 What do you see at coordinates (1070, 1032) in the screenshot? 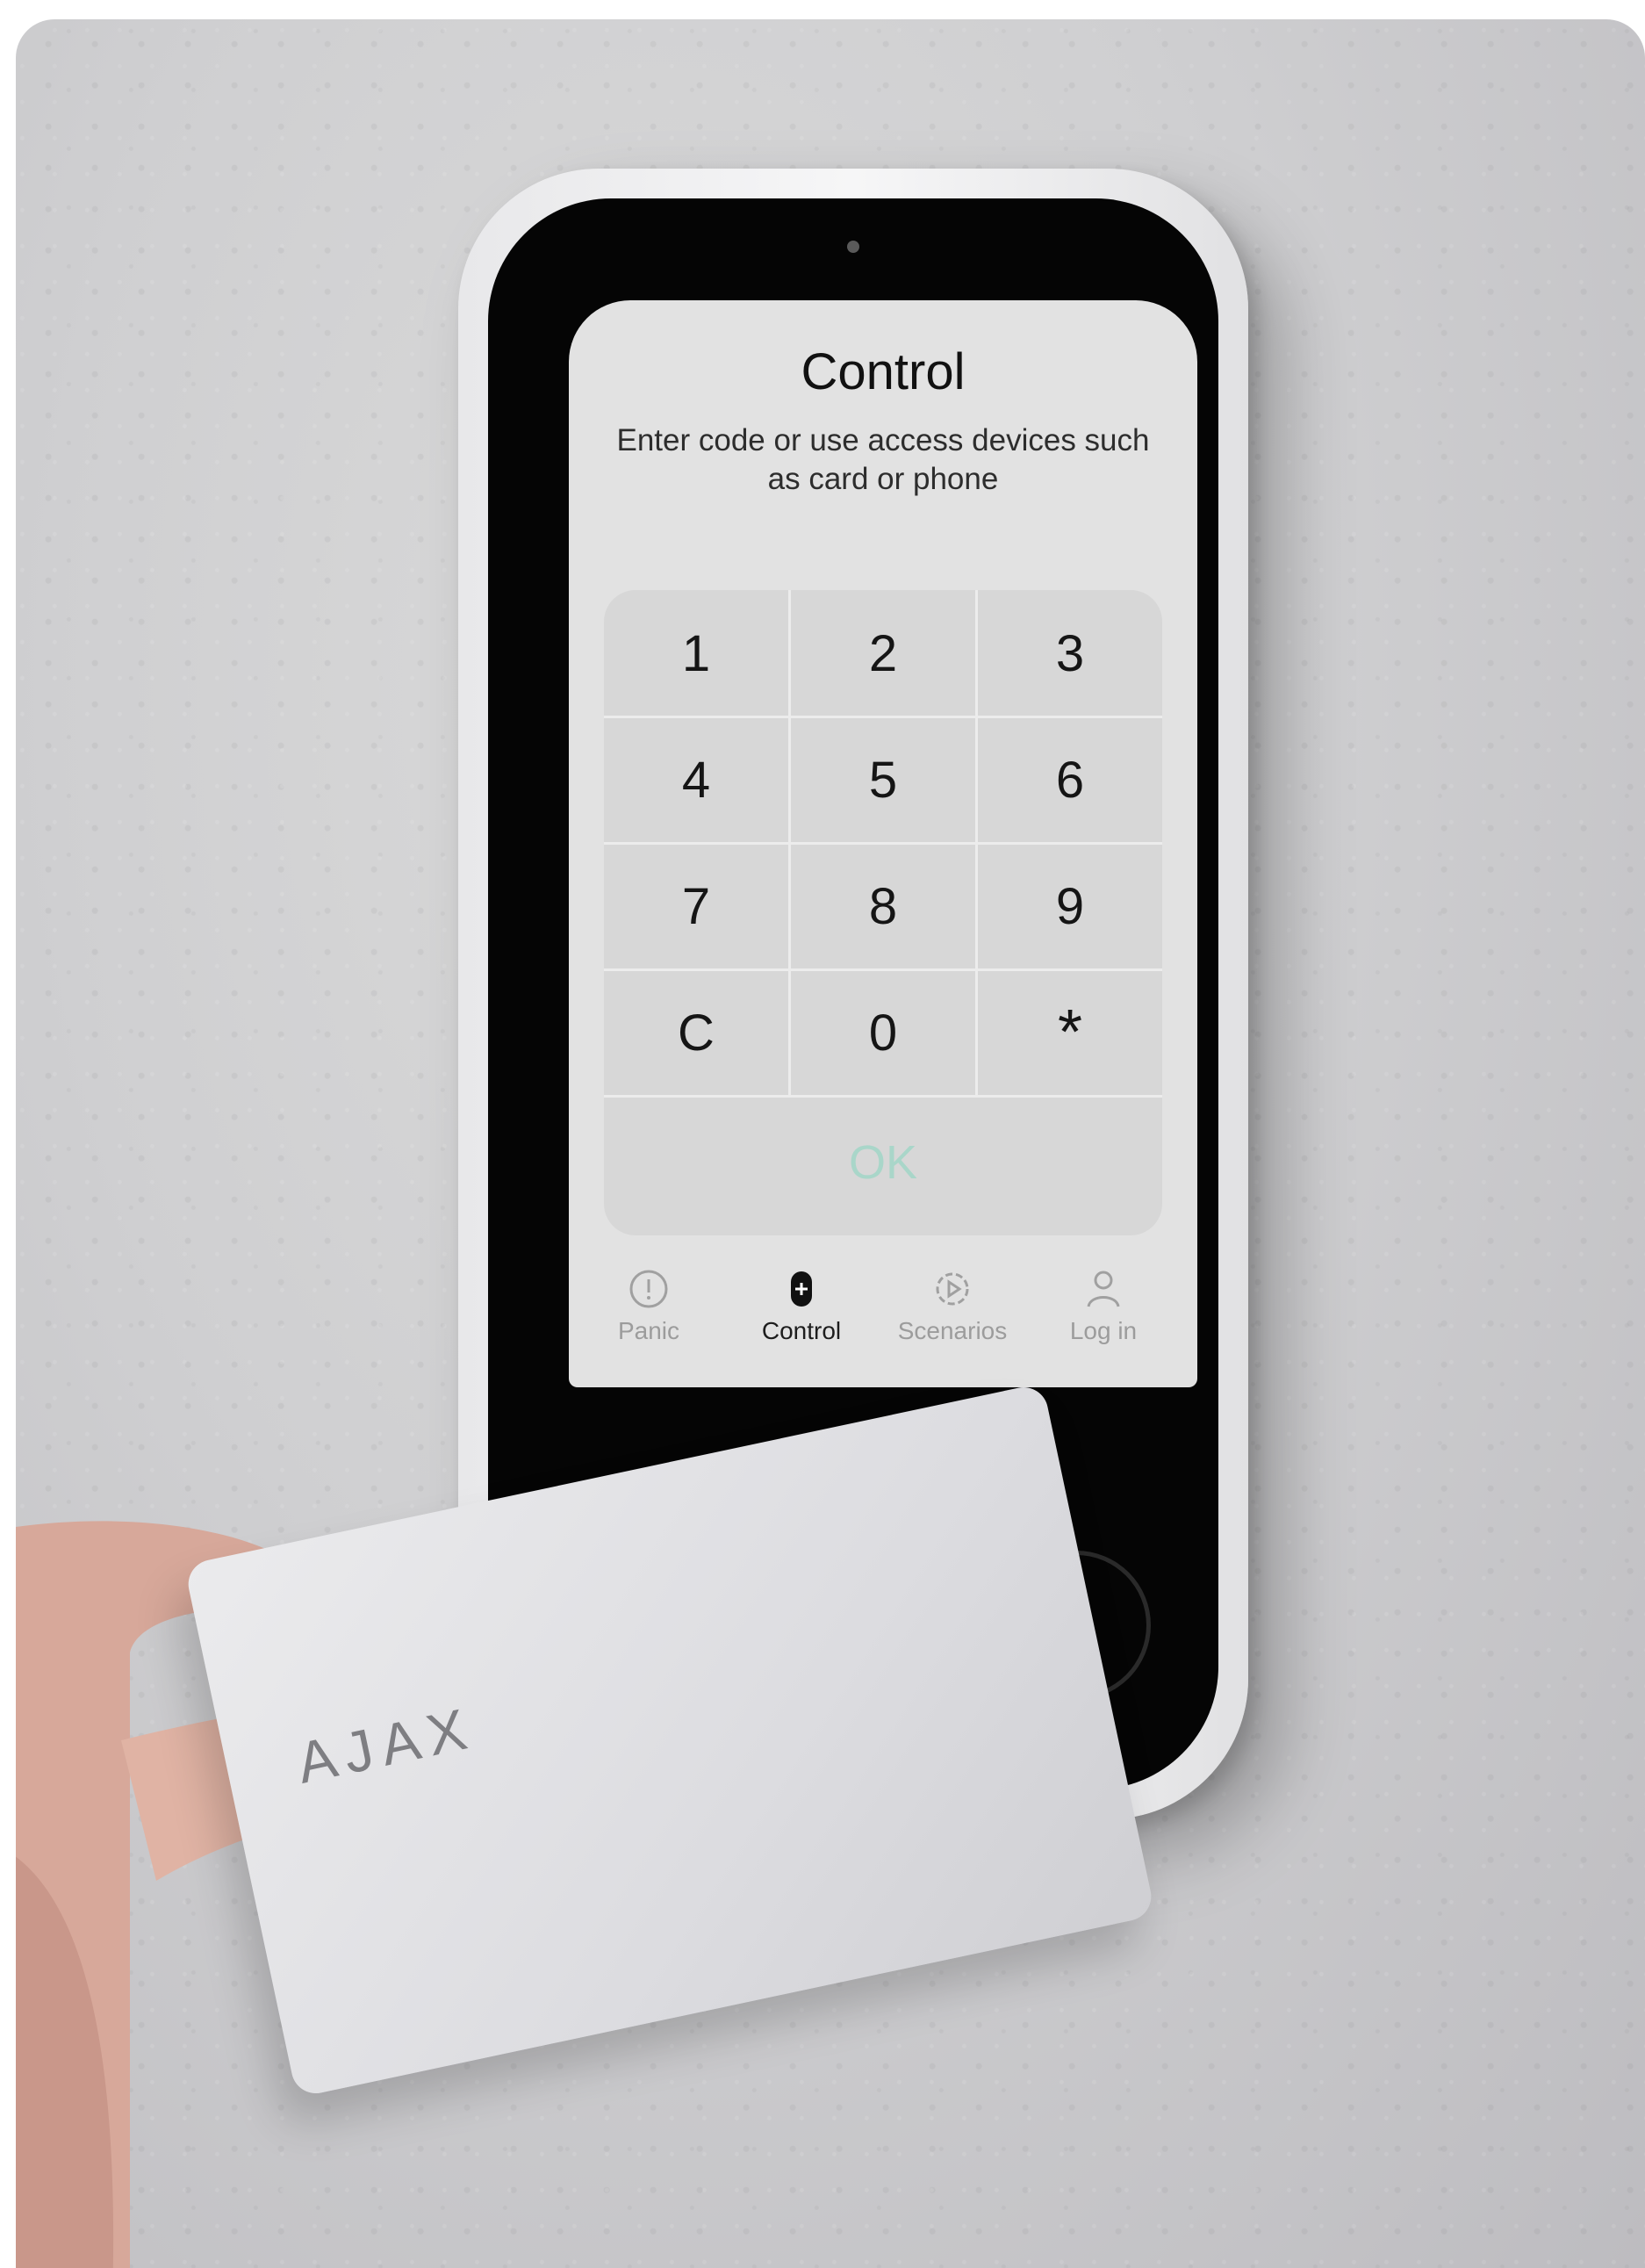
I see `key-asterisk: *` at bounding box center [1070, 1032].